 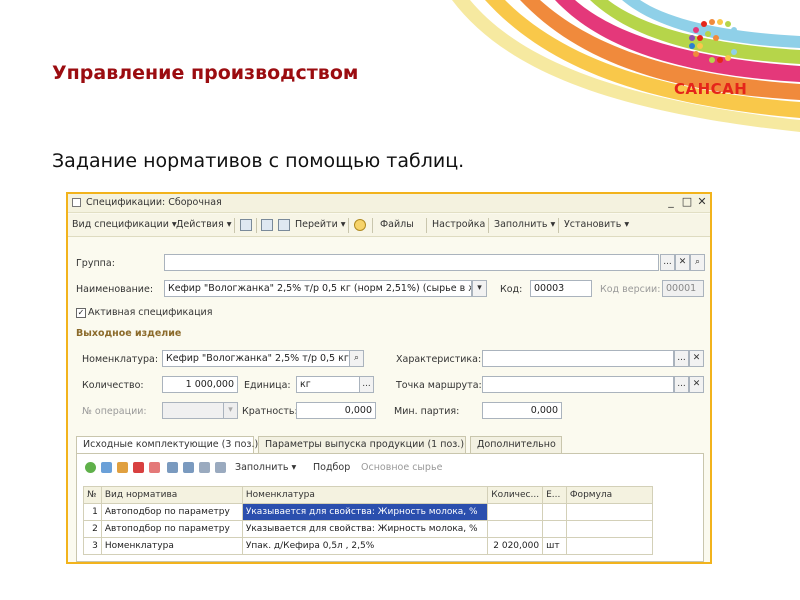 What do you see at coordinates (258, 161) in the screenshot?
I see `slide-subtitle: Задание нормативов с помощью таблиц.` at bounding box center [258, 161].